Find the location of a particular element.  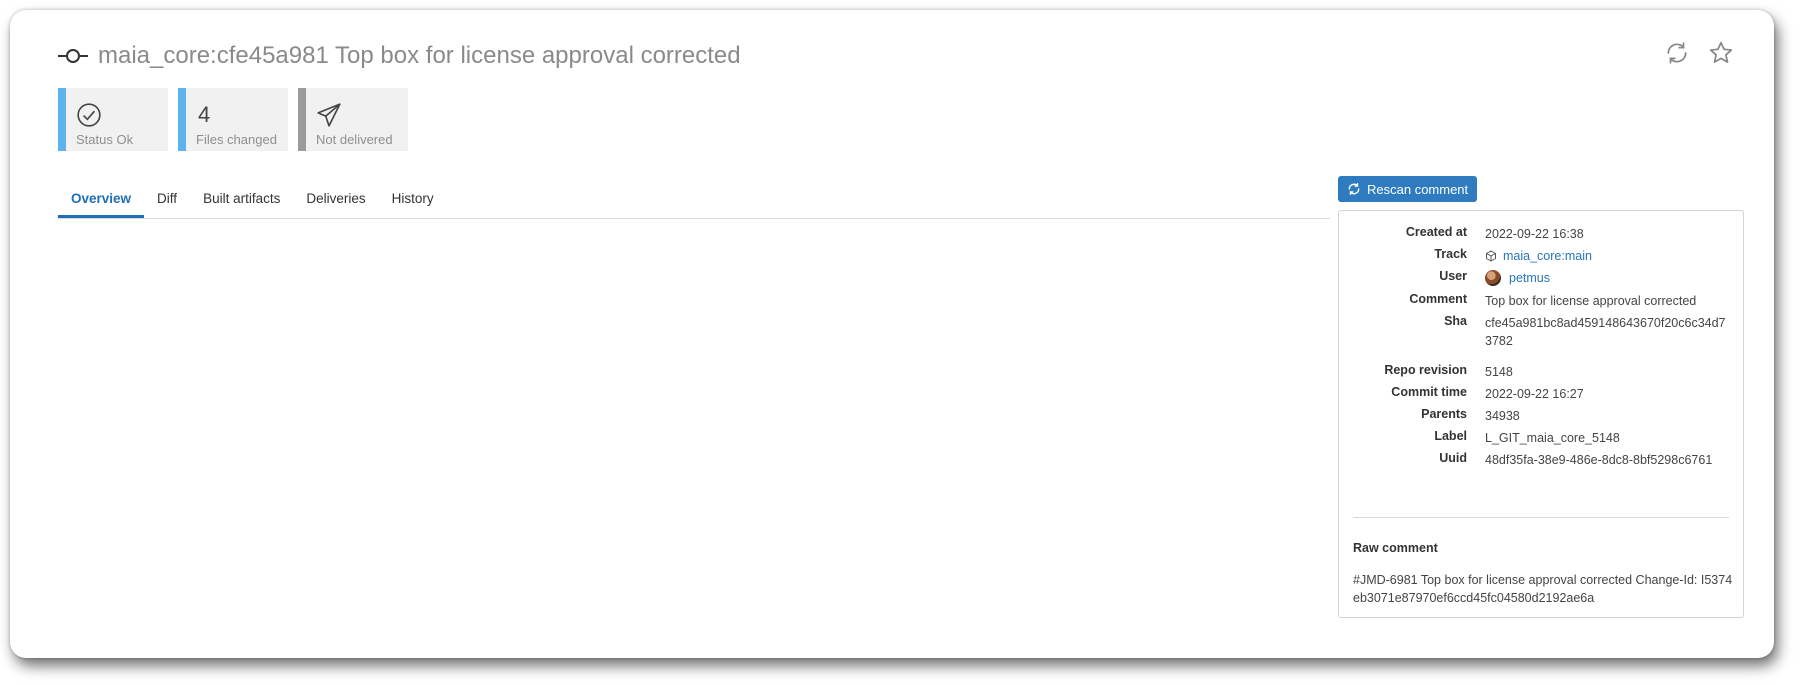

tab-history: History is located at coordinates (413, 201).